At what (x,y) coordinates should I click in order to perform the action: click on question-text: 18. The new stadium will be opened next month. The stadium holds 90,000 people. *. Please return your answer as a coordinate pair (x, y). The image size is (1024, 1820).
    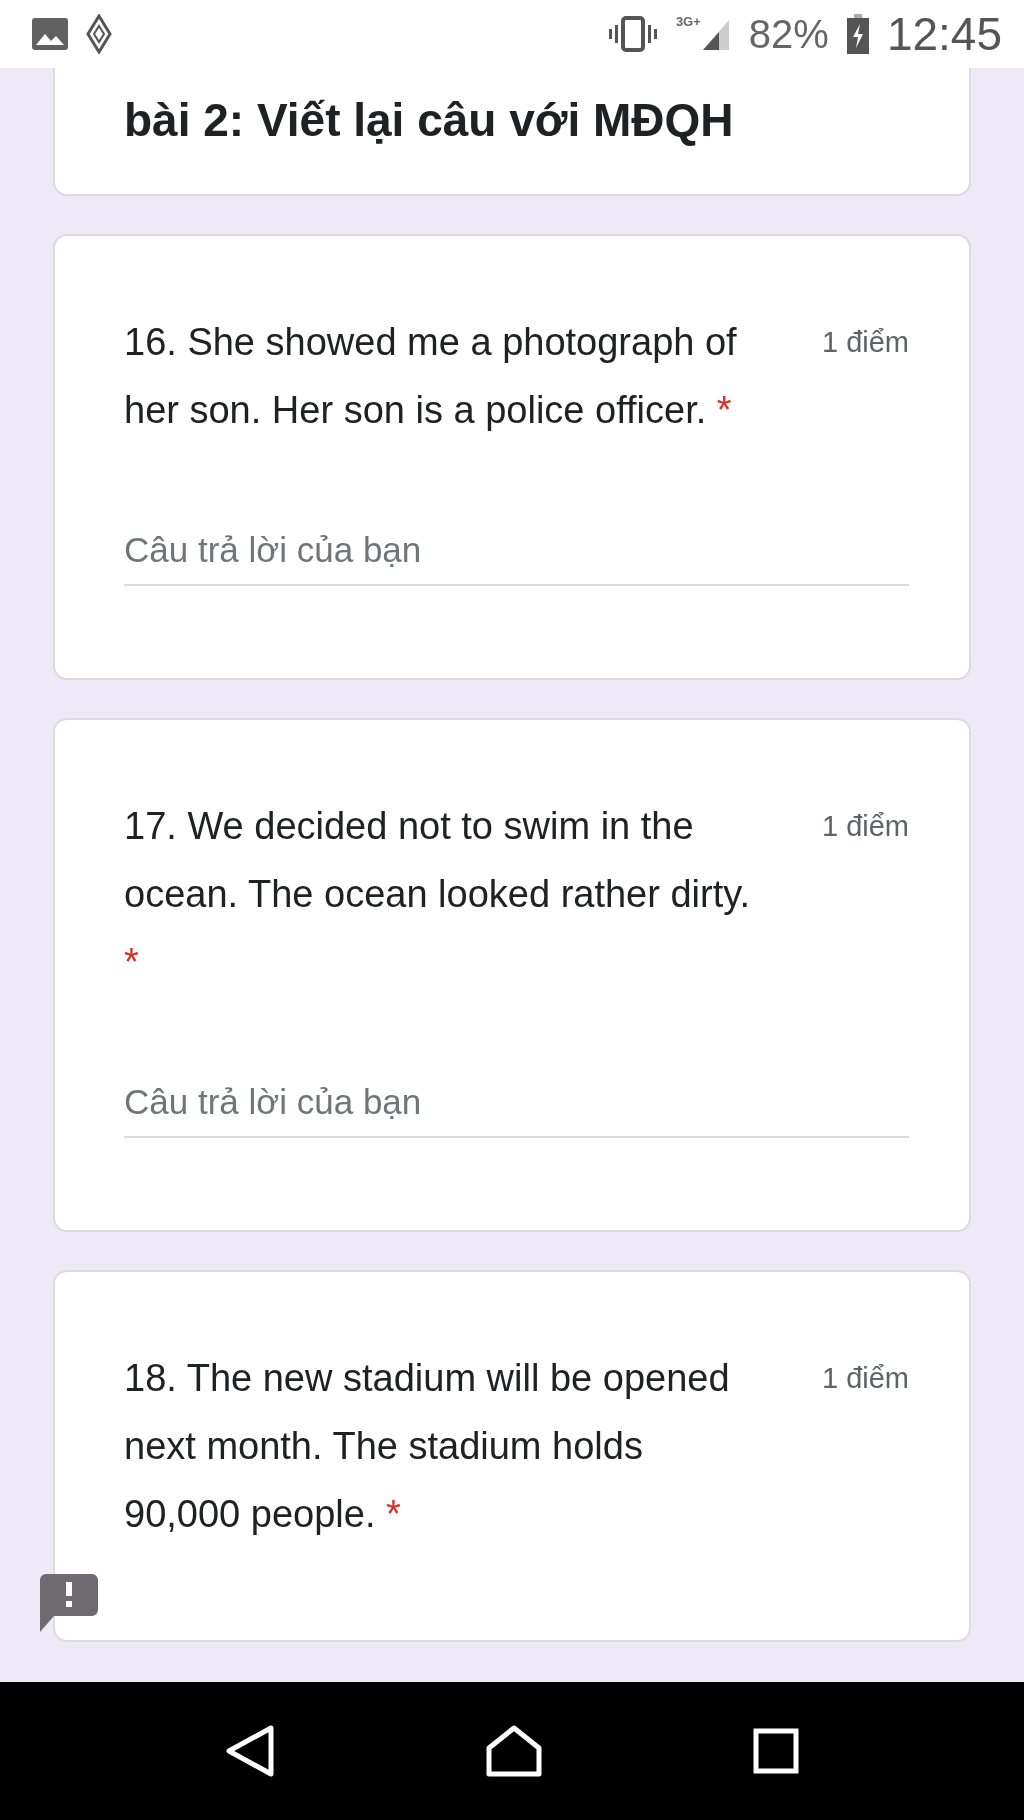
    Looking at the image, I should click on (427, 1446).